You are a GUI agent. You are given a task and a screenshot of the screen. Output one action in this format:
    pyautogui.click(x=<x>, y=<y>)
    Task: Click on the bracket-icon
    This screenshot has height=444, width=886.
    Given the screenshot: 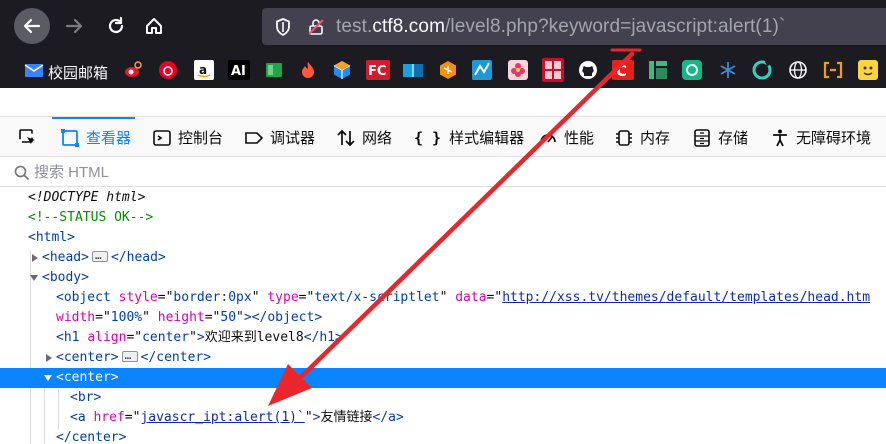 What is the action you would take?
    pyautogui.click(x=833, y=70)
    